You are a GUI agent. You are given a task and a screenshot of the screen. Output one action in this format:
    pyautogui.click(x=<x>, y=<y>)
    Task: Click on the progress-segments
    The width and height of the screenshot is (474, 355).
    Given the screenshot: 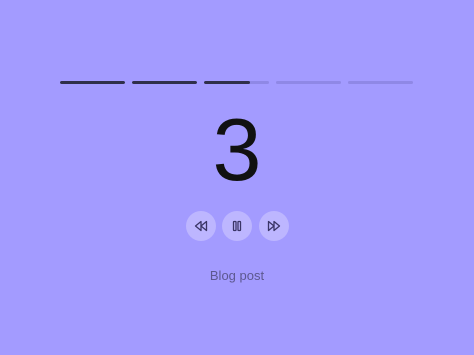 What is the action you would take?
    pyautogui.click(x=237, y=82)
    